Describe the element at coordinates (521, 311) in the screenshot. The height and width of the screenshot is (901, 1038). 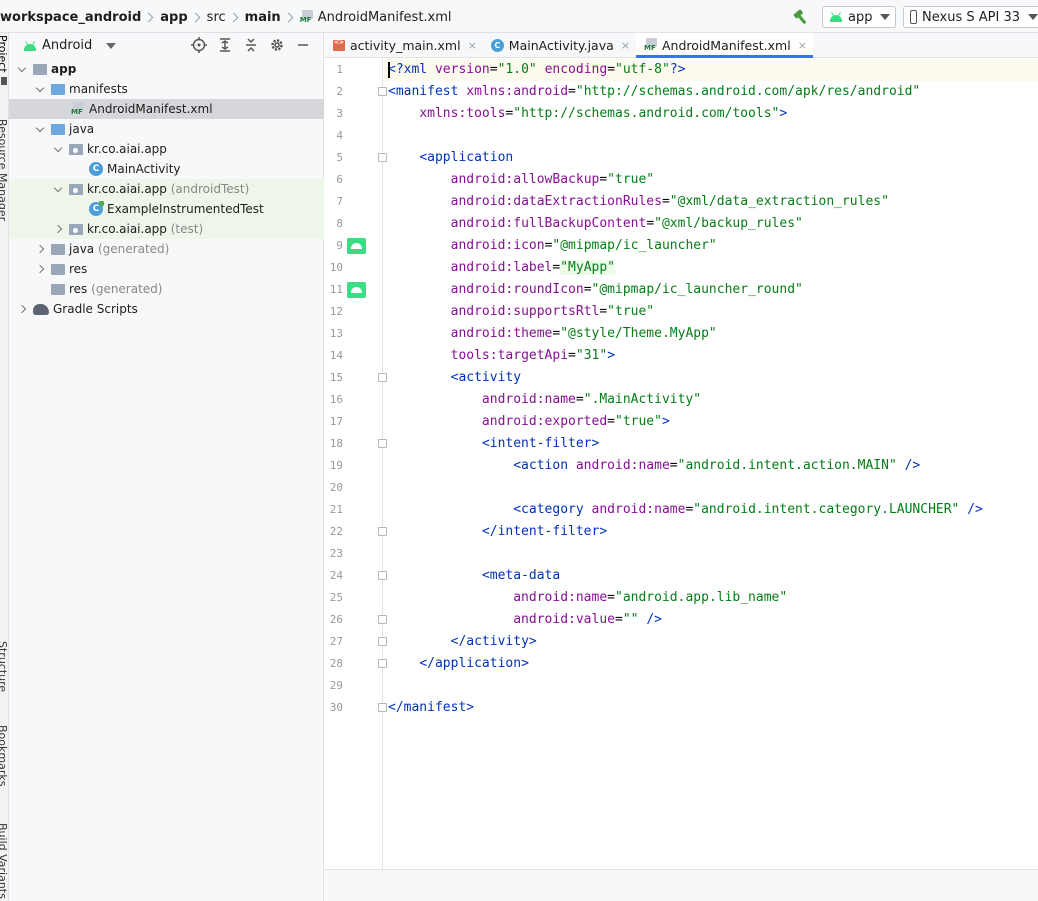
I see `code-line: android:supportsRtl="true"` at that location.